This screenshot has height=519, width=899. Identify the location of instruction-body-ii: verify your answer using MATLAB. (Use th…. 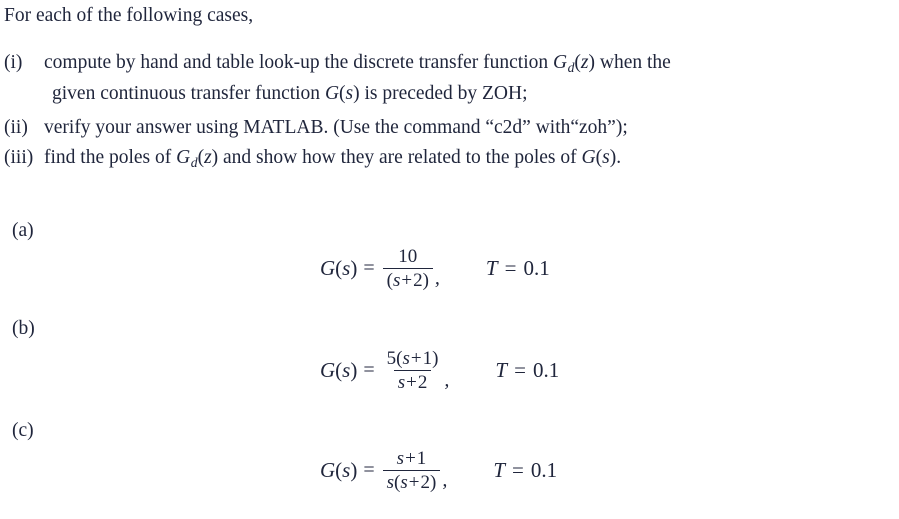
(336, 127).